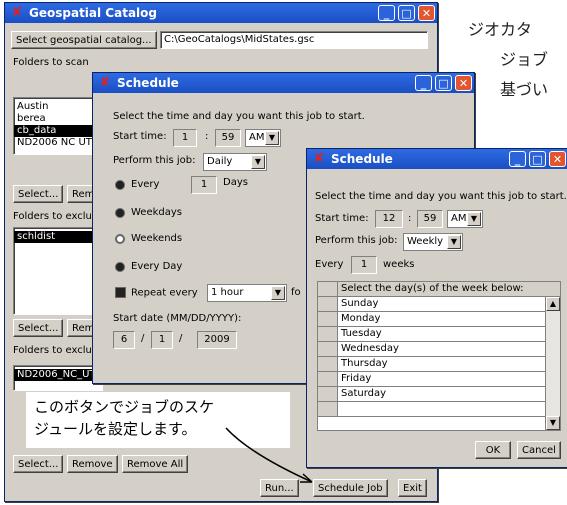 The image size is (567, 505). Describe the element at coordinates (58, 271) in the screenshot. I see `exclude-folders-list: schldist` at that location.